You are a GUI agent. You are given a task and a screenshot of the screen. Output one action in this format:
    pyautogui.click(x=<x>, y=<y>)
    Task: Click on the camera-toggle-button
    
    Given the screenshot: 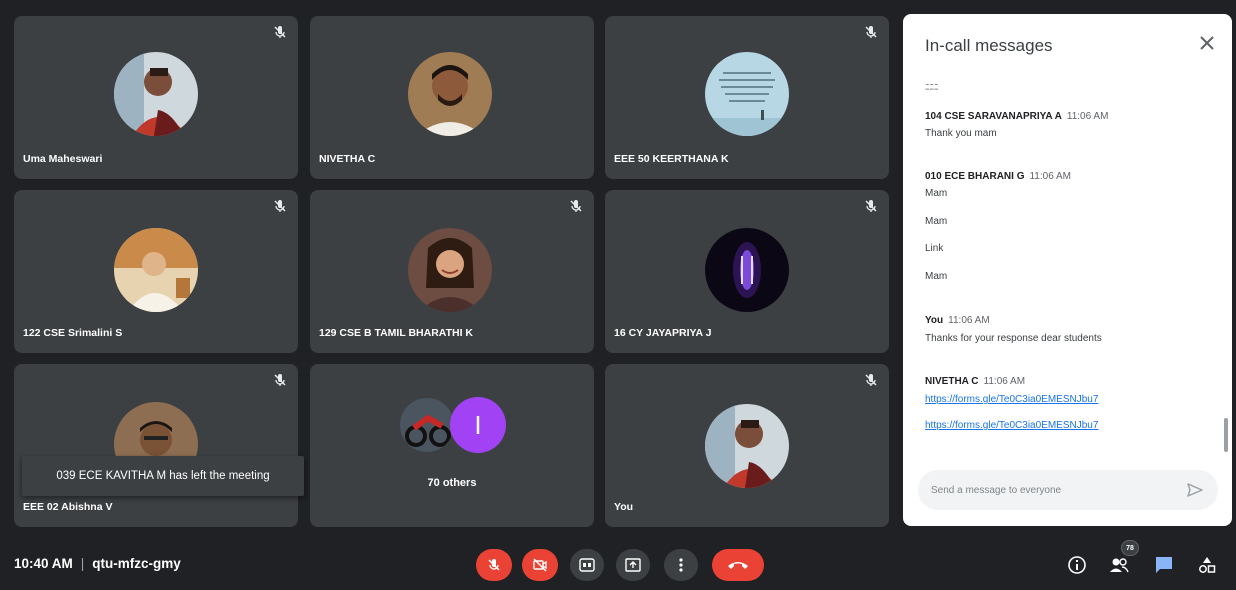 What is the action you would take?
    pyautogui.click(x=540, y=565)
    